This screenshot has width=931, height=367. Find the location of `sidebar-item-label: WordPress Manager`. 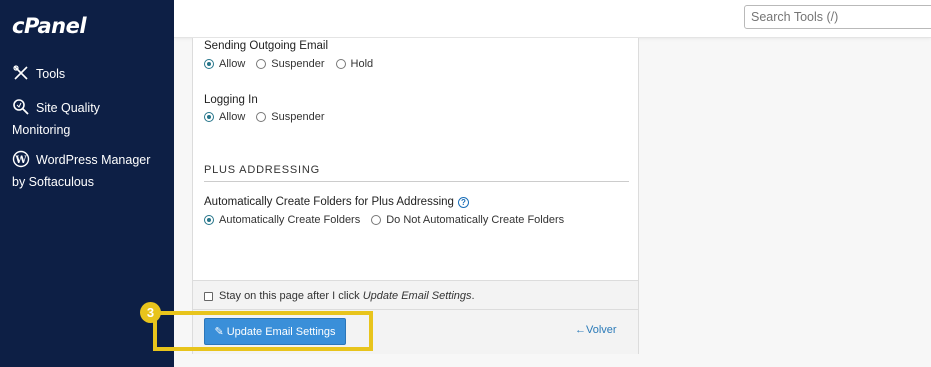

sidebar-item-label: WordPress Manager is located at coordinates (93, 160).